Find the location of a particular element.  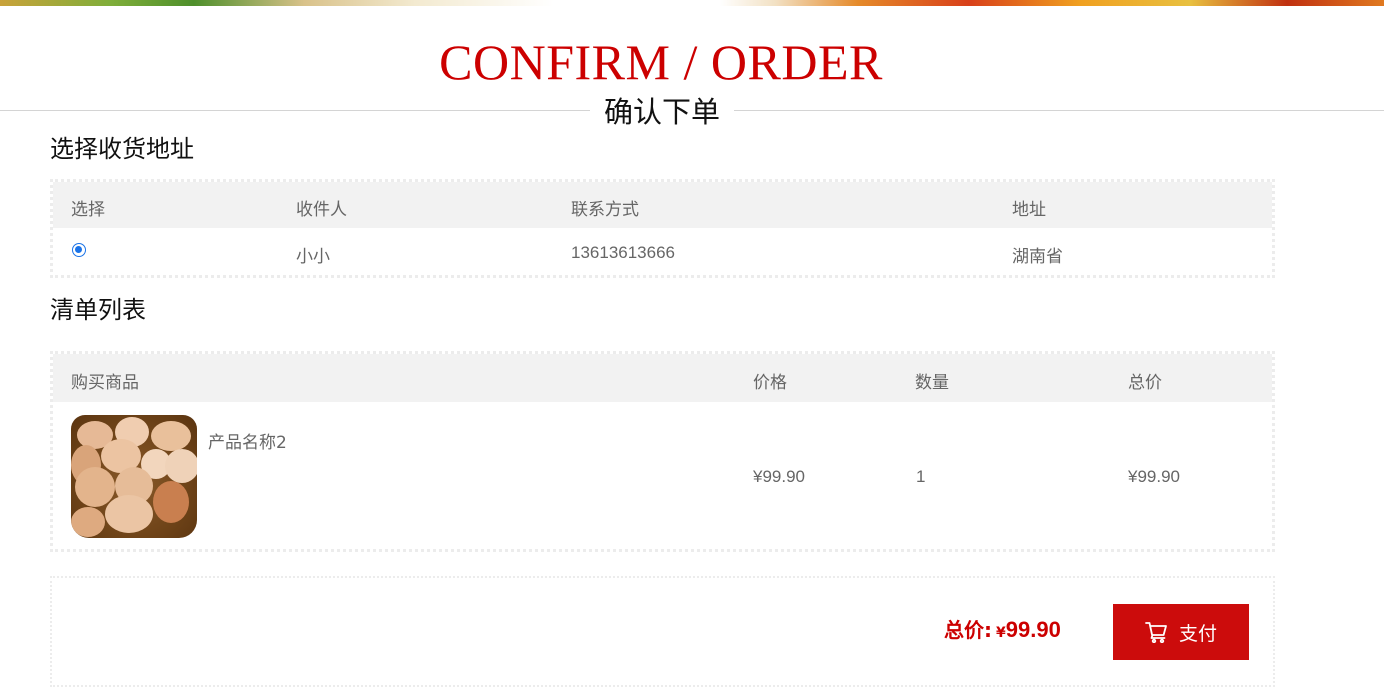

address-table-header: 选择 收件人 联系方式 地址 is located at coordinates (662, 205).